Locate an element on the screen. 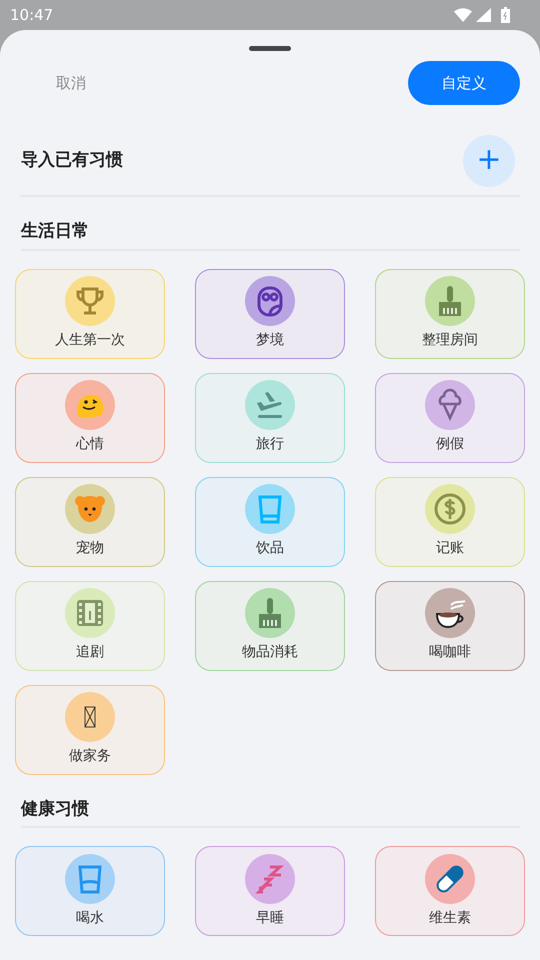 The width and height of the screenshot is (540, 960). dollar-coin-icon is located at coordinates (450, 509).